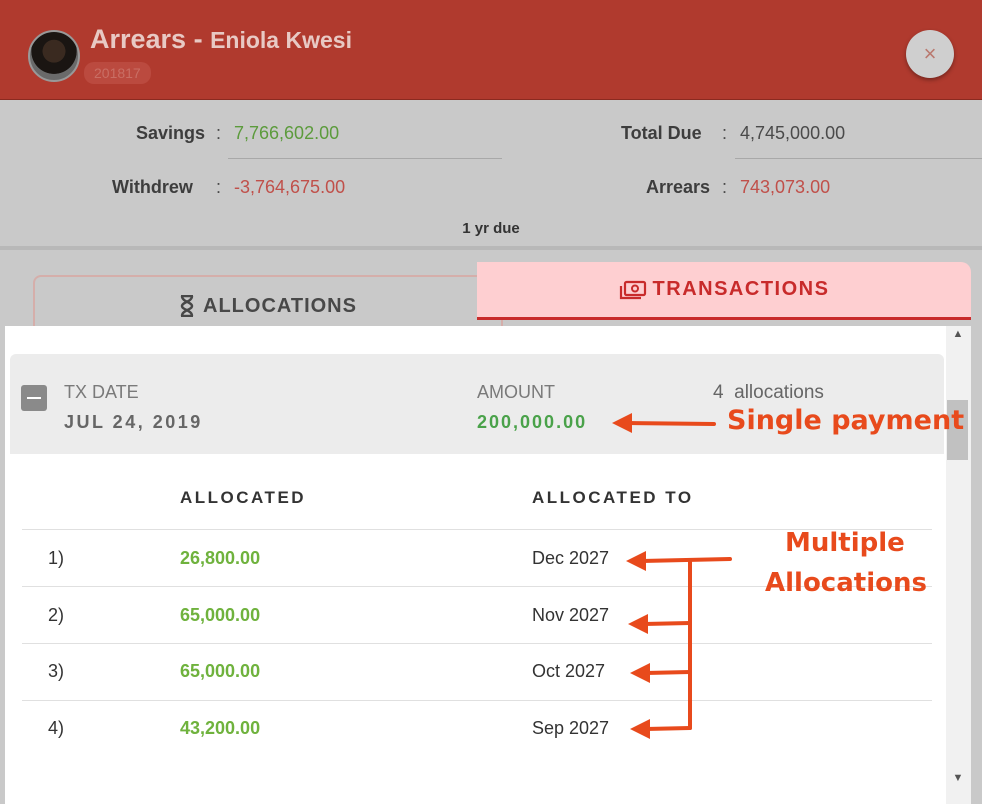 This screenshot has width=982, height=804. What do you see at coordinates (725, 133) in the screenshot?
I see `total-due-sep: :` at bounding box center [725, 133].